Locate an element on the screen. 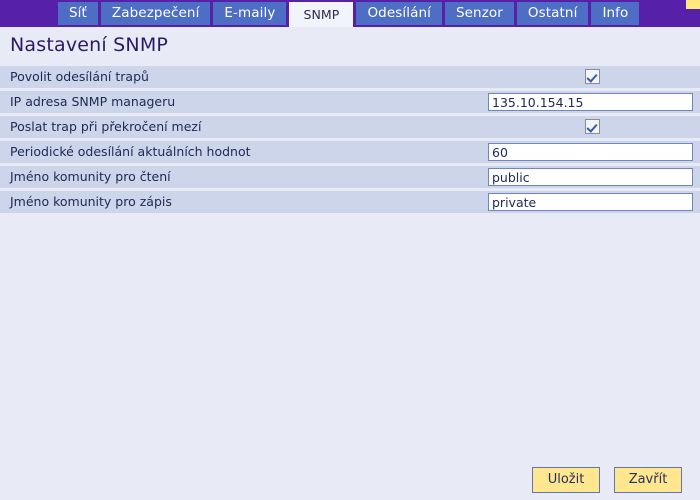 This screenshot has width=700, height=500. checkbox-wrap-enable-traps is located at coordinates (592, 76).